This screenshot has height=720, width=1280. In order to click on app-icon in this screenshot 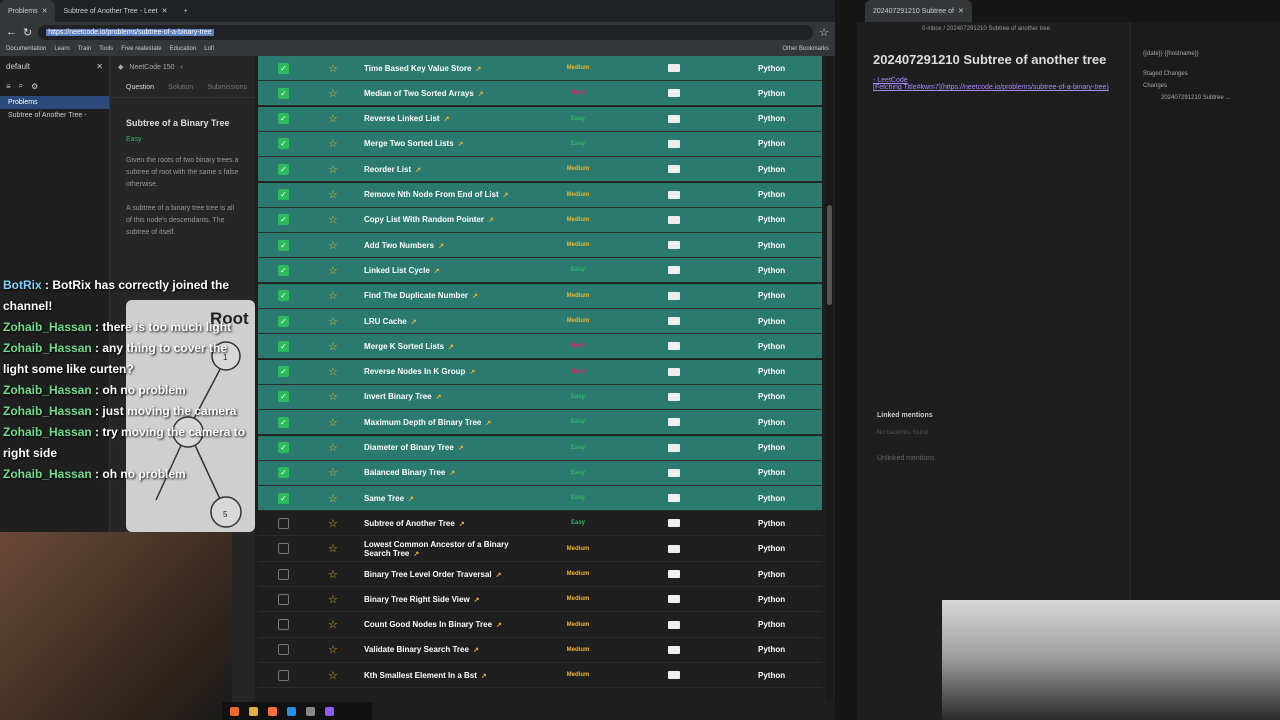, I will do `click(234, 711)`.